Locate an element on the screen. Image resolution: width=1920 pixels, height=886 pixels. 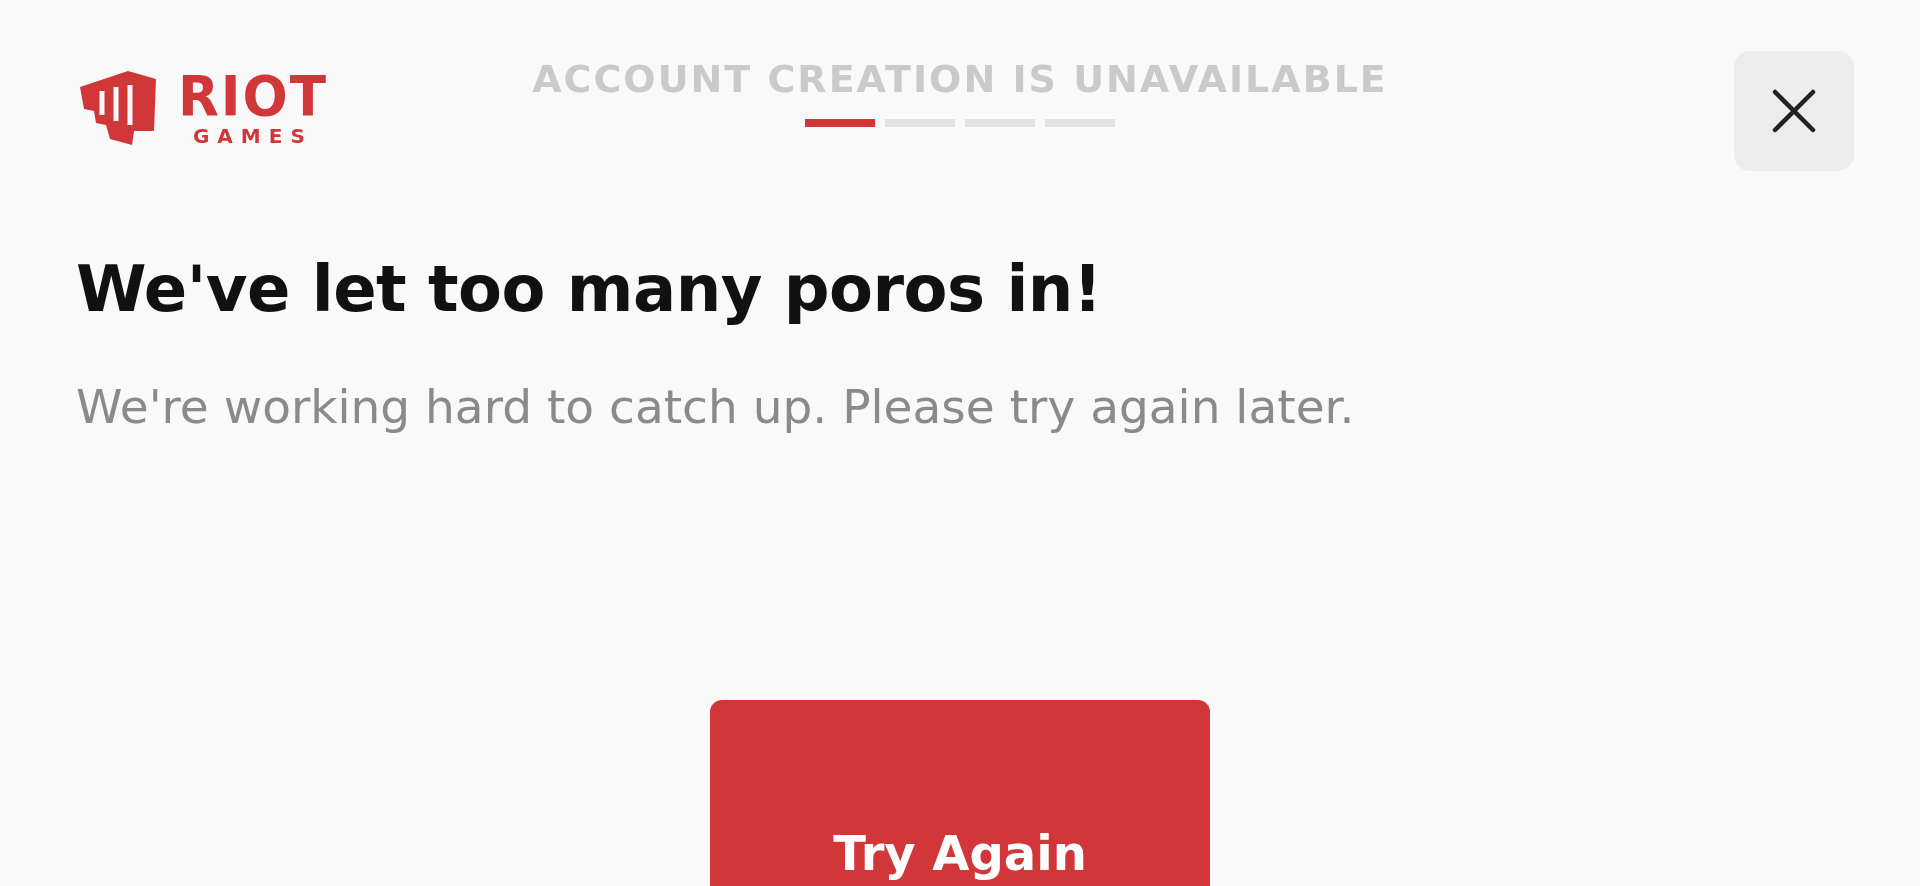
close-icon is located at coordinates (1794, 111).